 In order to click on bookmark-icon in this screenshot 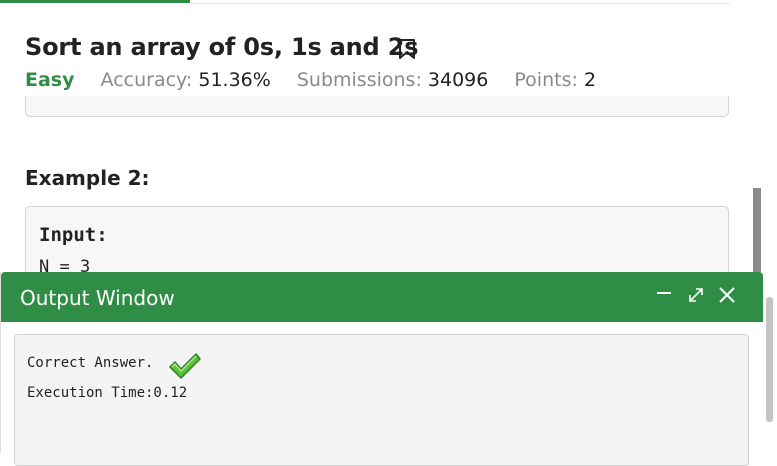, I will do `click(407, 49)`.